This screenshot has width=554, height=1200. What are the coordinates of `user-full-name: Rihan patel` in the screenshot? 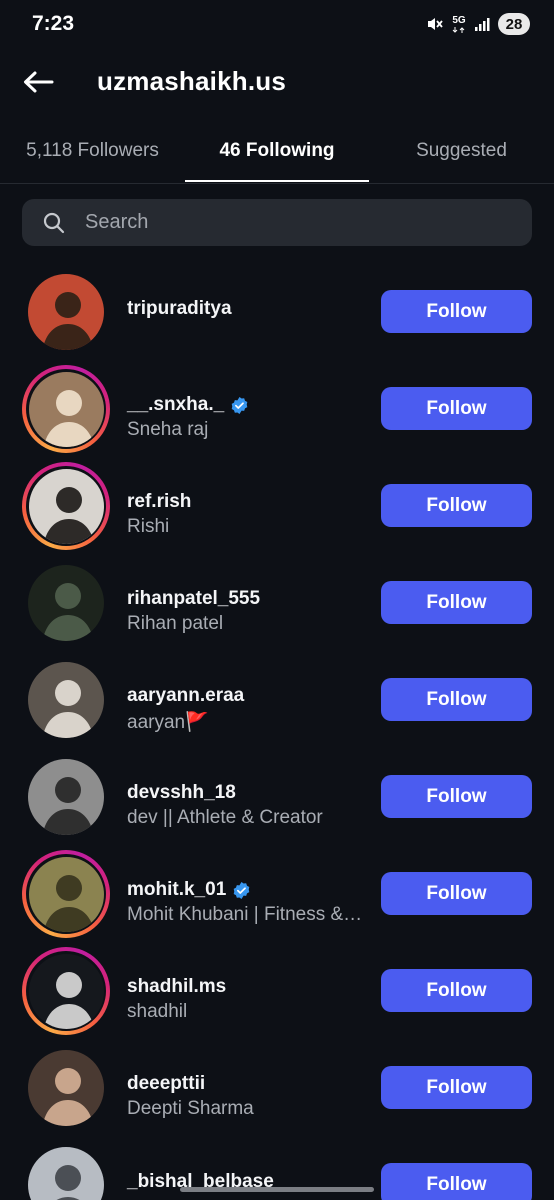 It's located at (175, 623).